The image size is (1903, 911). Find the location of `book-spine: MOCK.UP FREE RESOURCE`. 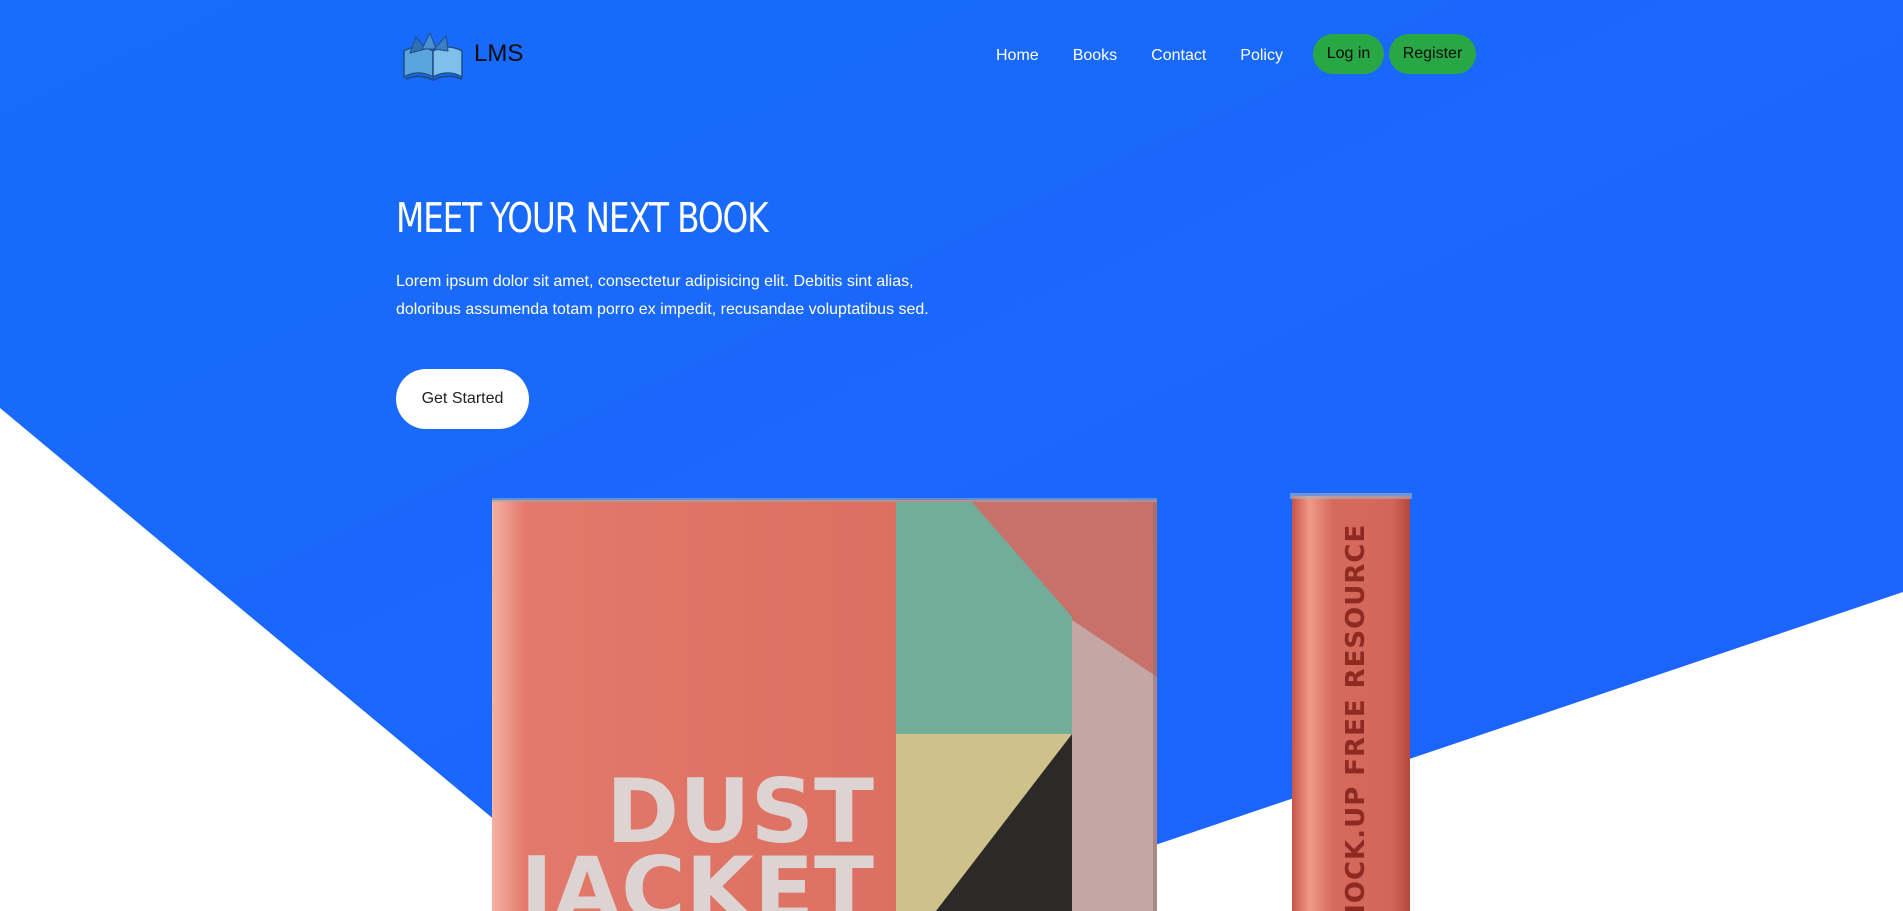

book-spine: MOCK.UP FREE RESOURCE is located at coordinates (1351, 702).